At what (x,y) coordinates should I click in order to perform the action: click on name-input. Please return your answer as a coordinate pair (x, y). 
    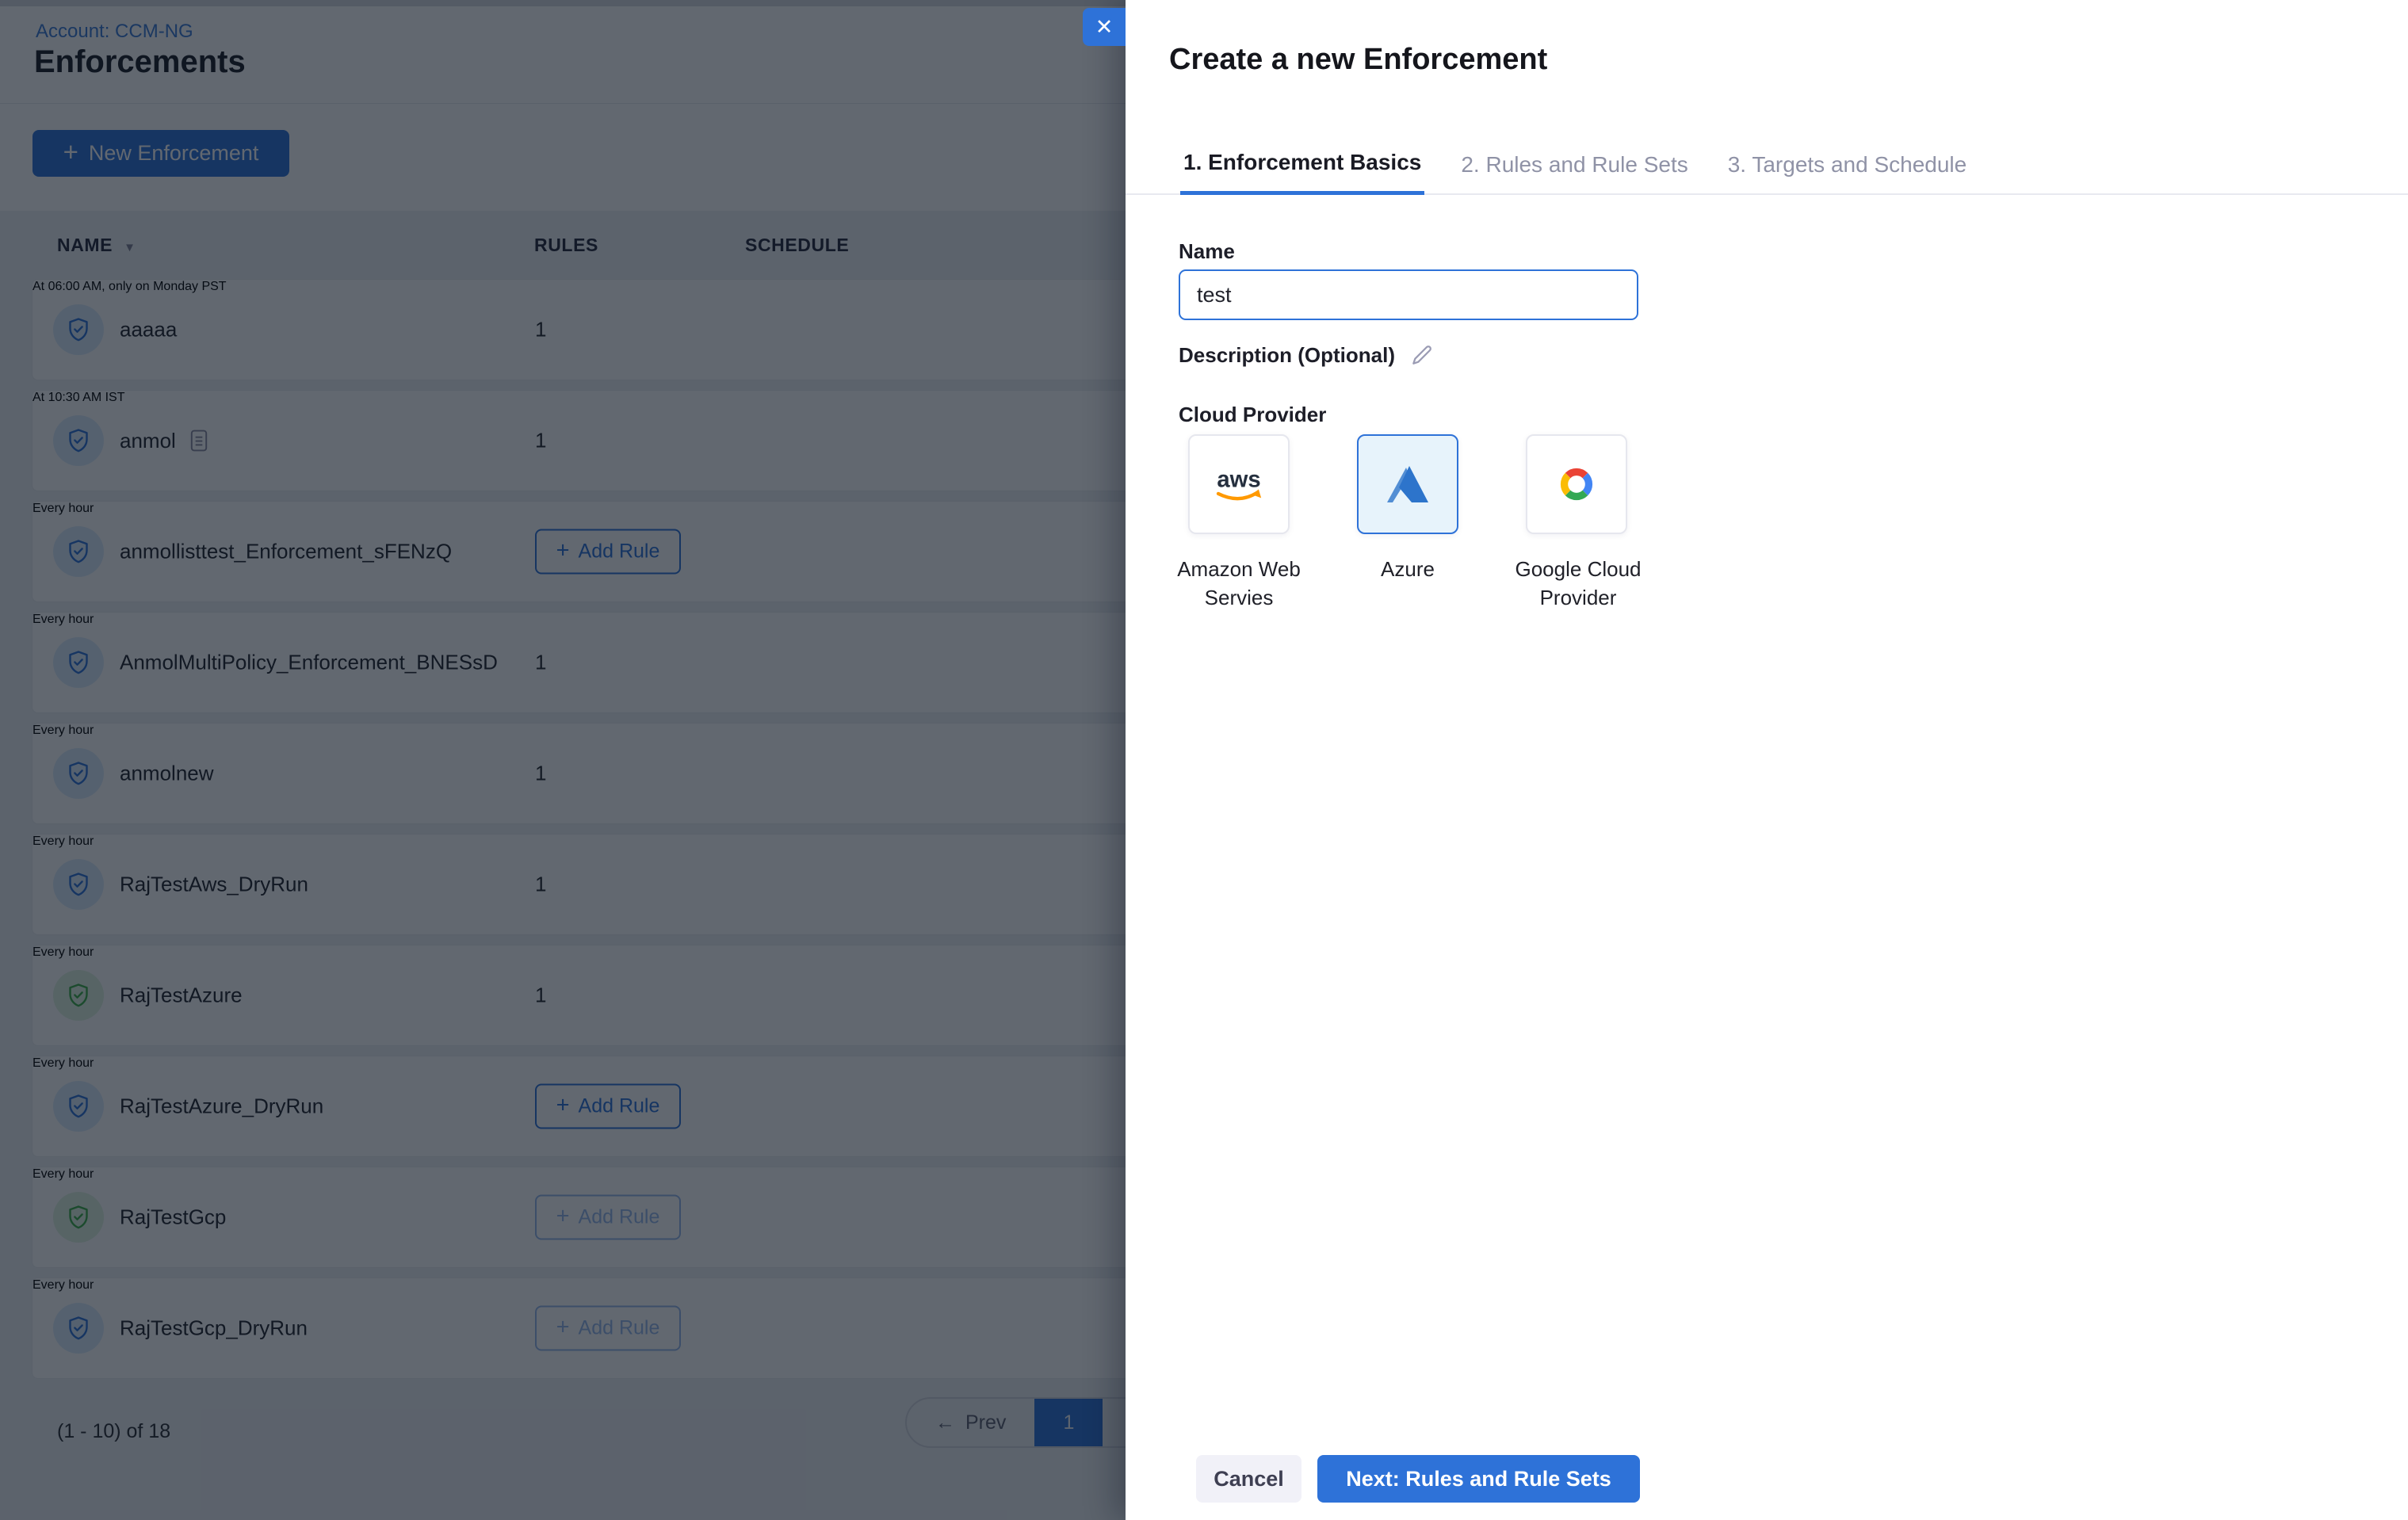
    Looking at the image, I should click on (1408, 294).